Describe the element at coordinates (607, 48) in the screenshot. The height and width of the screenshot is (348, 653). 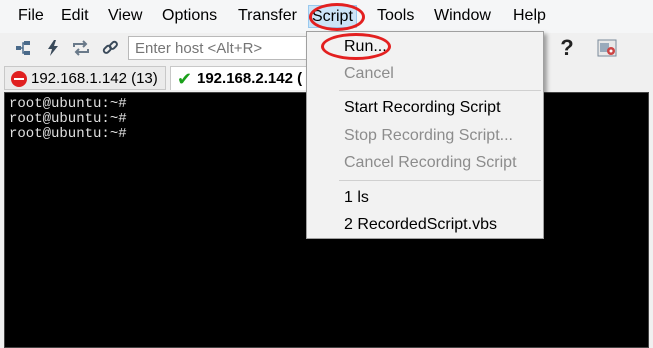
I see `settings-icon` at that location.